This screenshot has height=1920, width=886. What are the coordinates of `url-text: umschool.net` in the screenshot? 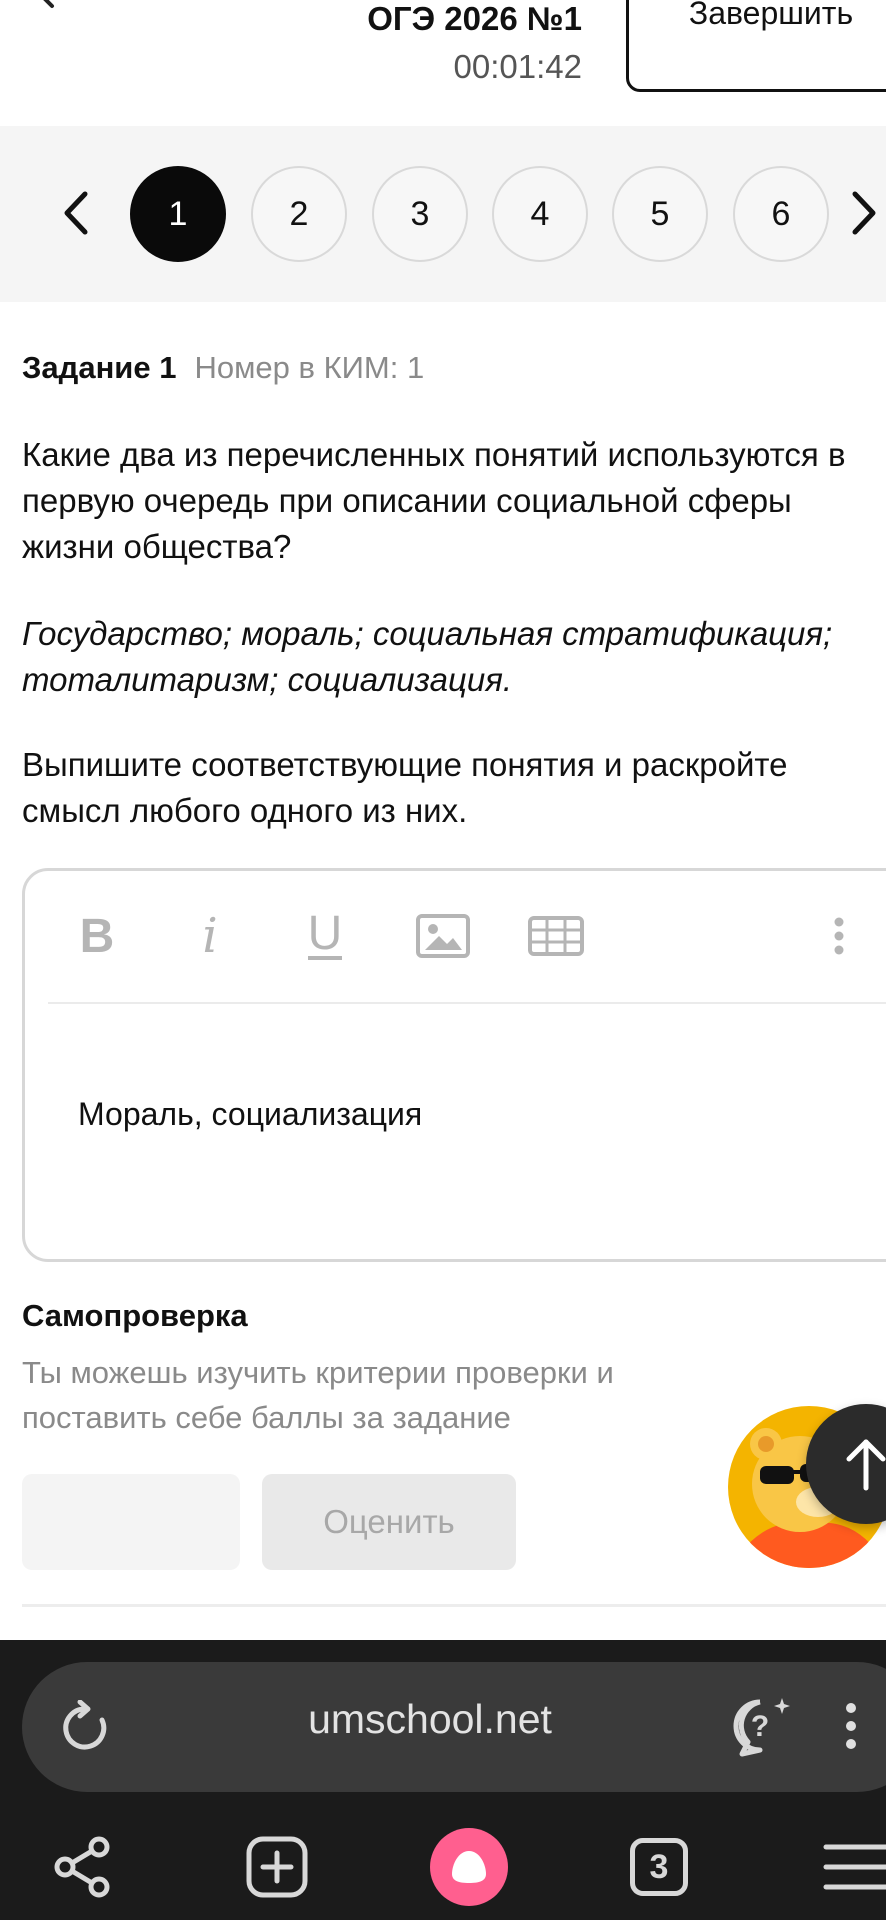 It's located at (430, 1719).